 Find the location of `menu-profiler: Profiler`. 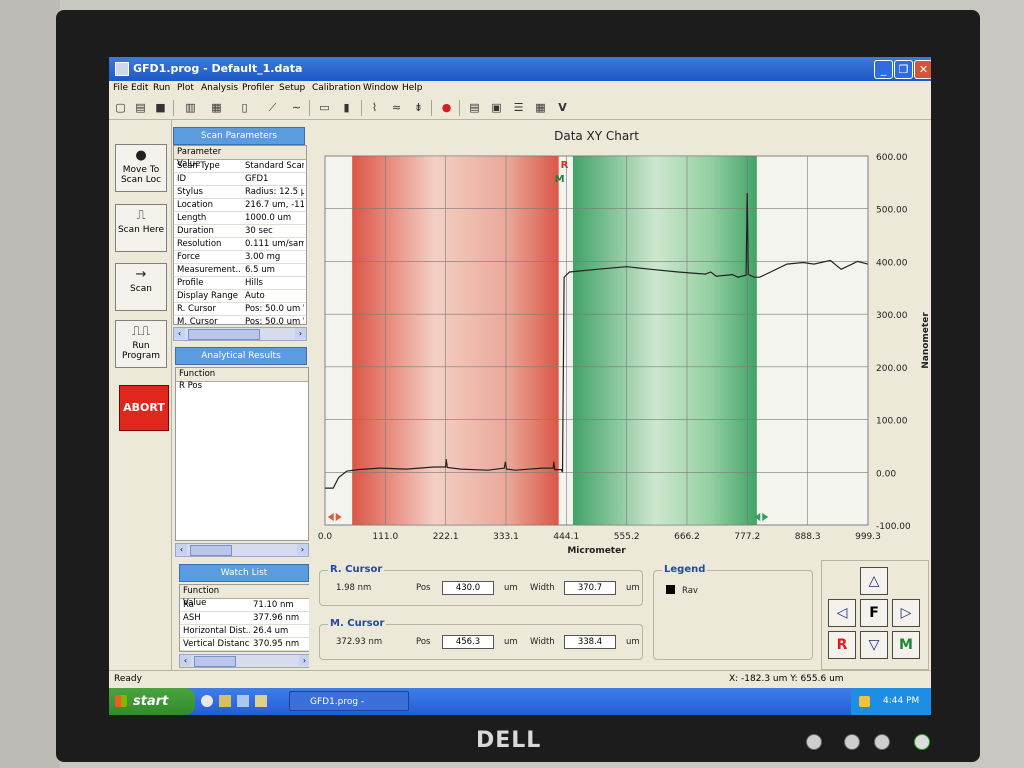

menu-profiler: Profiler is located at coordinates (258, 88).